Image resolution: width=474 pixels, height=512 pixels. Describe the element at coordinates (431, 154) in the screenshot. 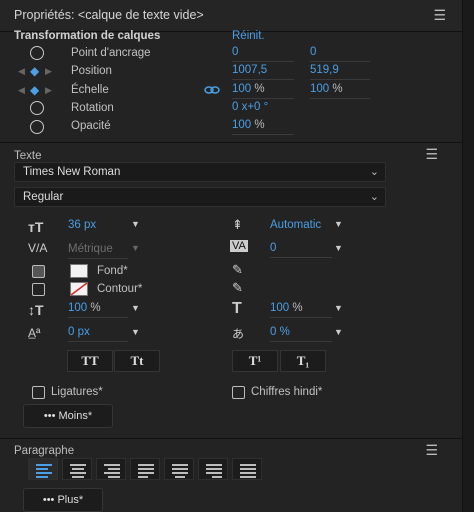

I see `text-menu-icon: ☰` at that location.